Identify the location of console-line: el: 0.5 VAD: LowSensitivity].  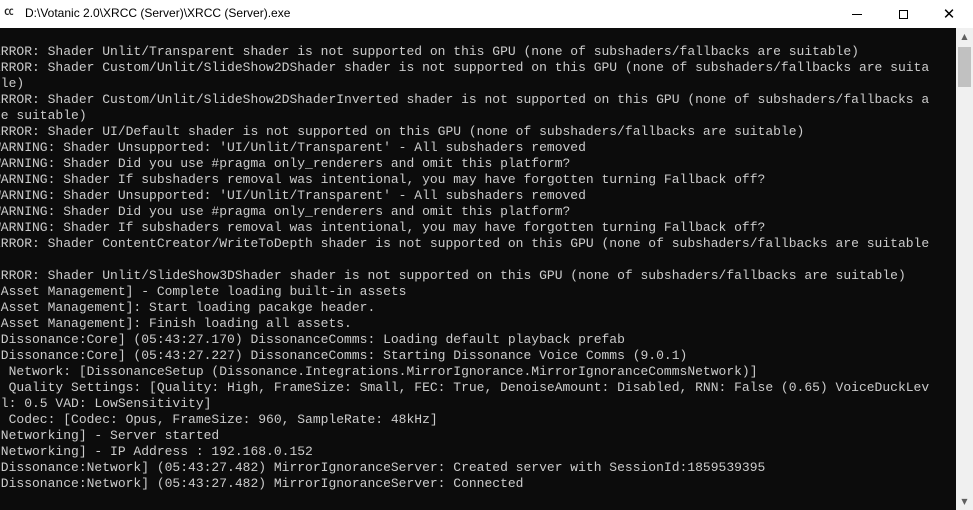
(106, 403).